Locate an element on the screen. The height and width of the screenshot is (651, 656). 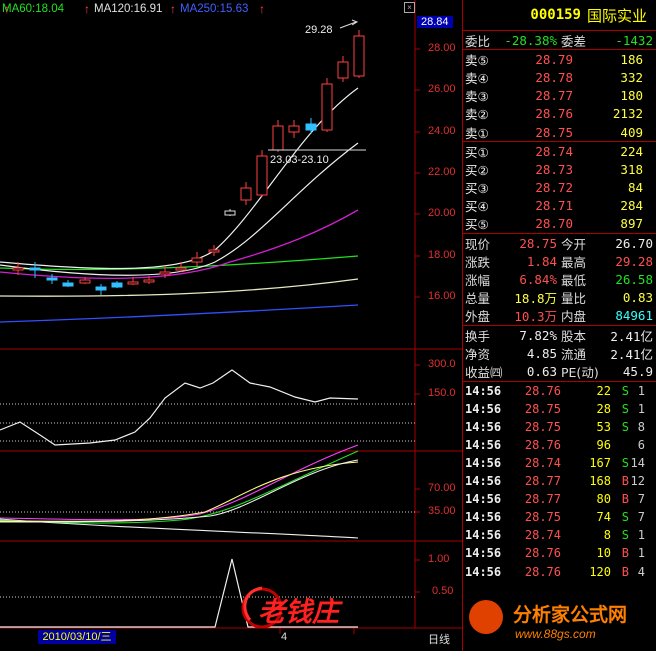
tick-row: 14:56 28.74 8 S 1 is located at coordinates (559, 535).